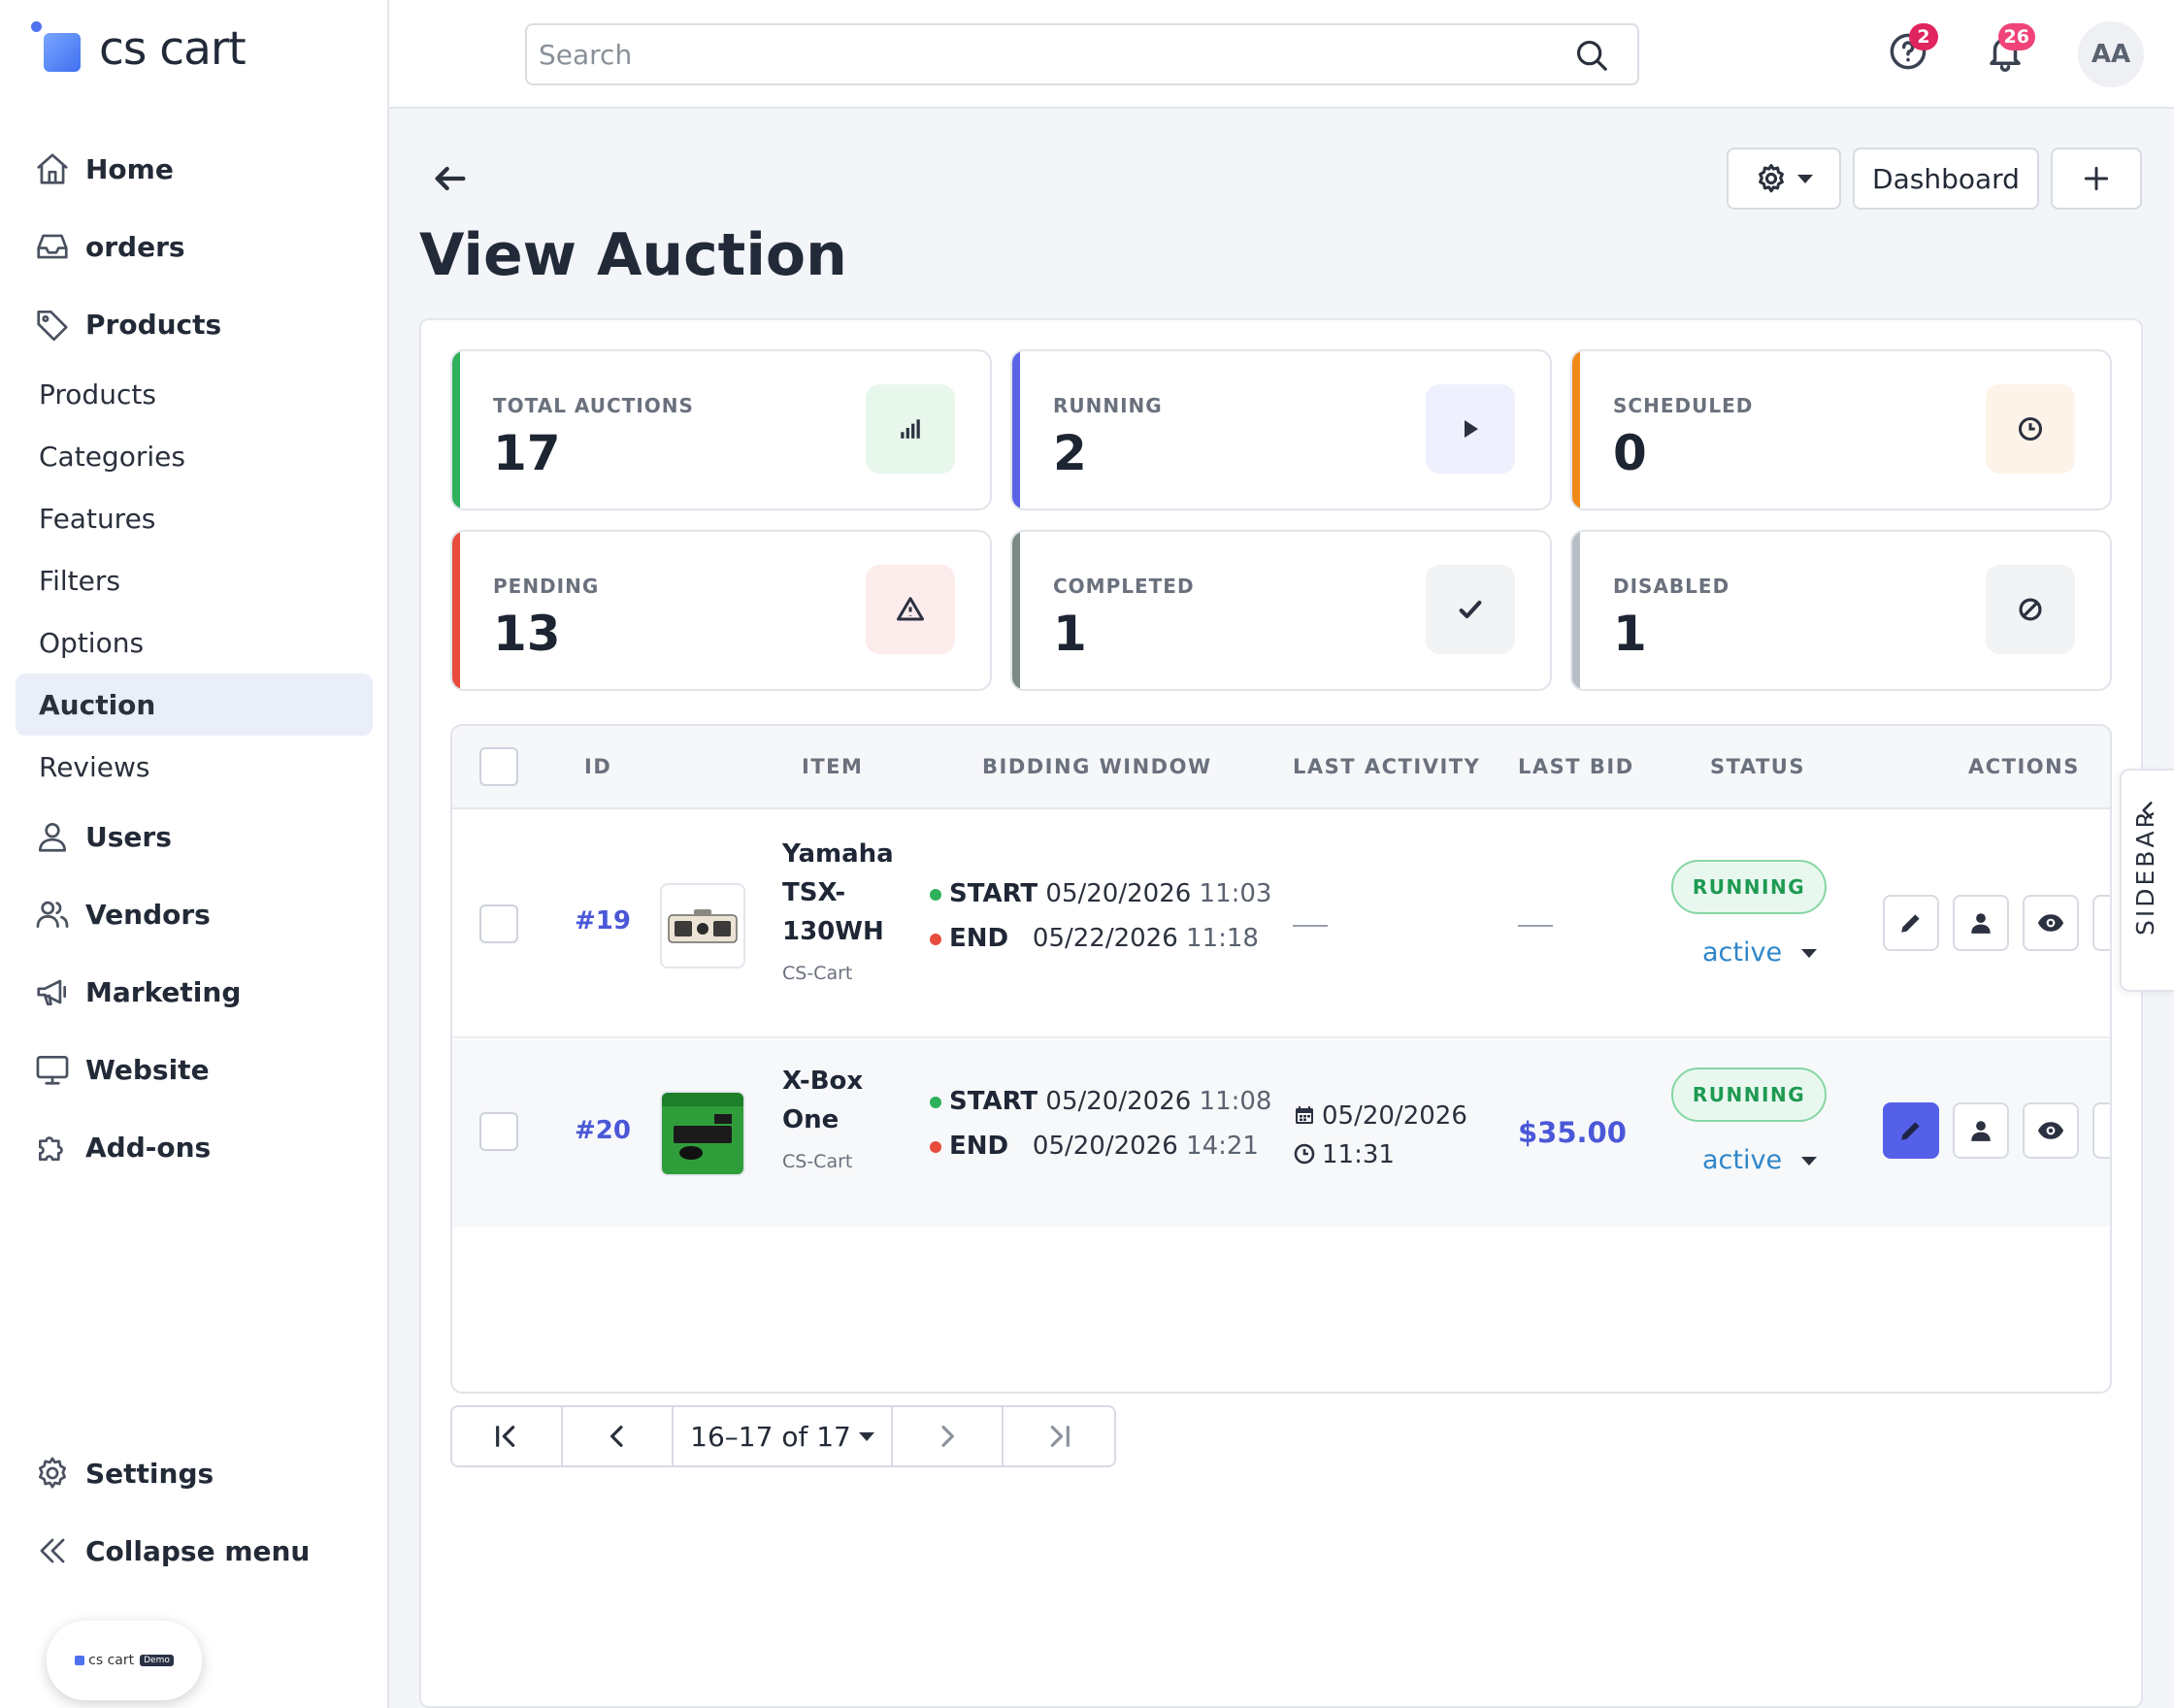 This screenshot has width=2174, height=1708. What do you see at coordinates (153, 325) in the screenshot?
I see `nav-label: Products` at bounding box center [153, 325].